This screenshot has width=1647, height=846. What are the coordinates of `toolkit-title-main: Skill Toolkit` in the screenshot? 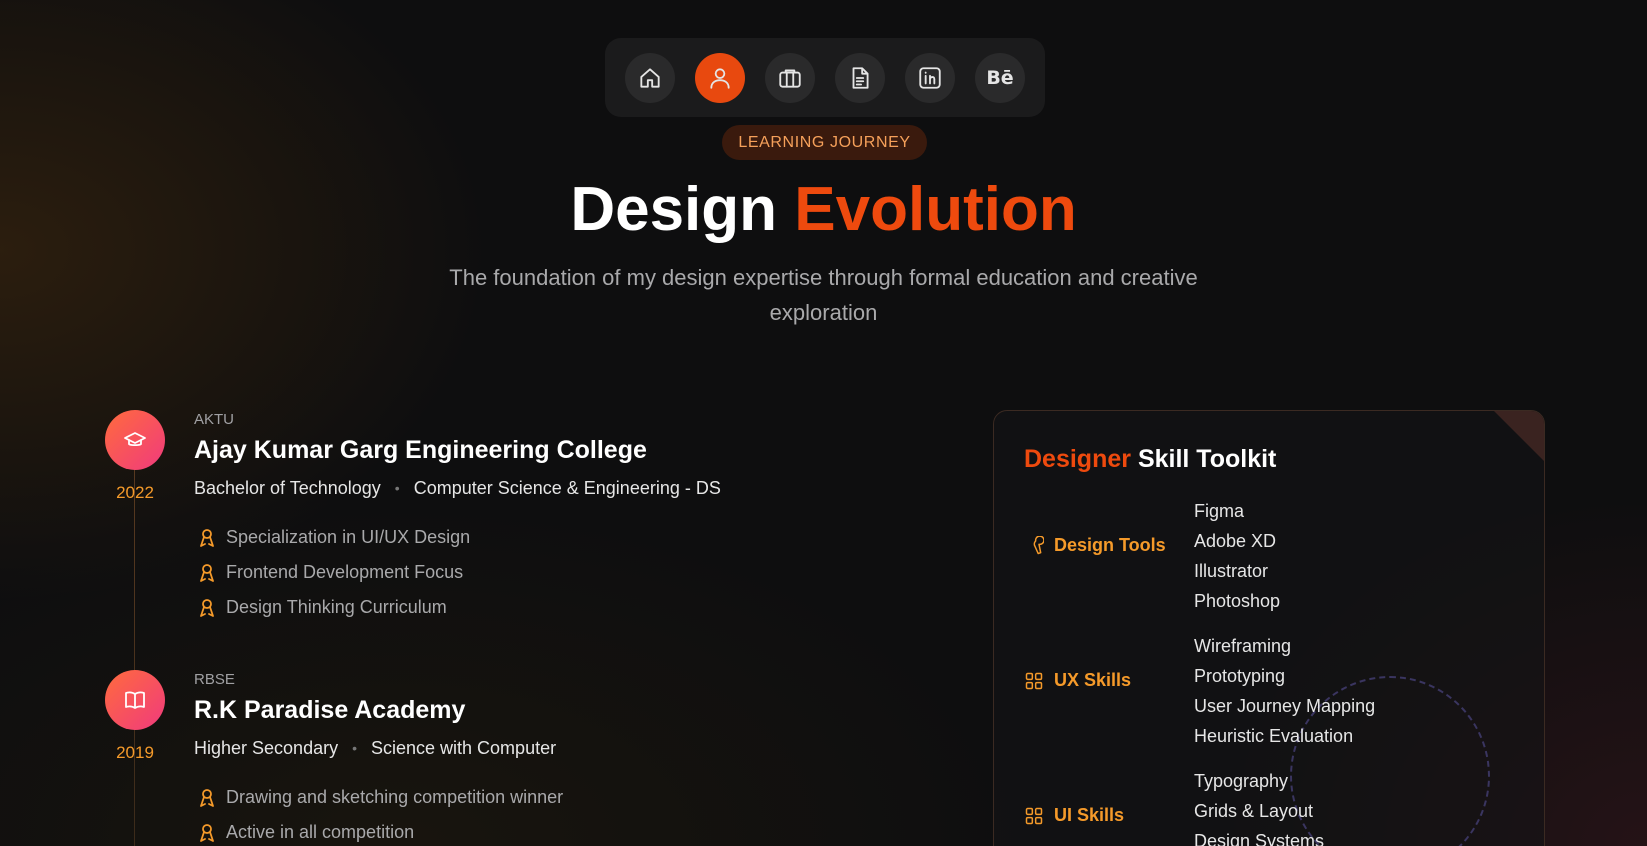 It's located at (1207, 459).